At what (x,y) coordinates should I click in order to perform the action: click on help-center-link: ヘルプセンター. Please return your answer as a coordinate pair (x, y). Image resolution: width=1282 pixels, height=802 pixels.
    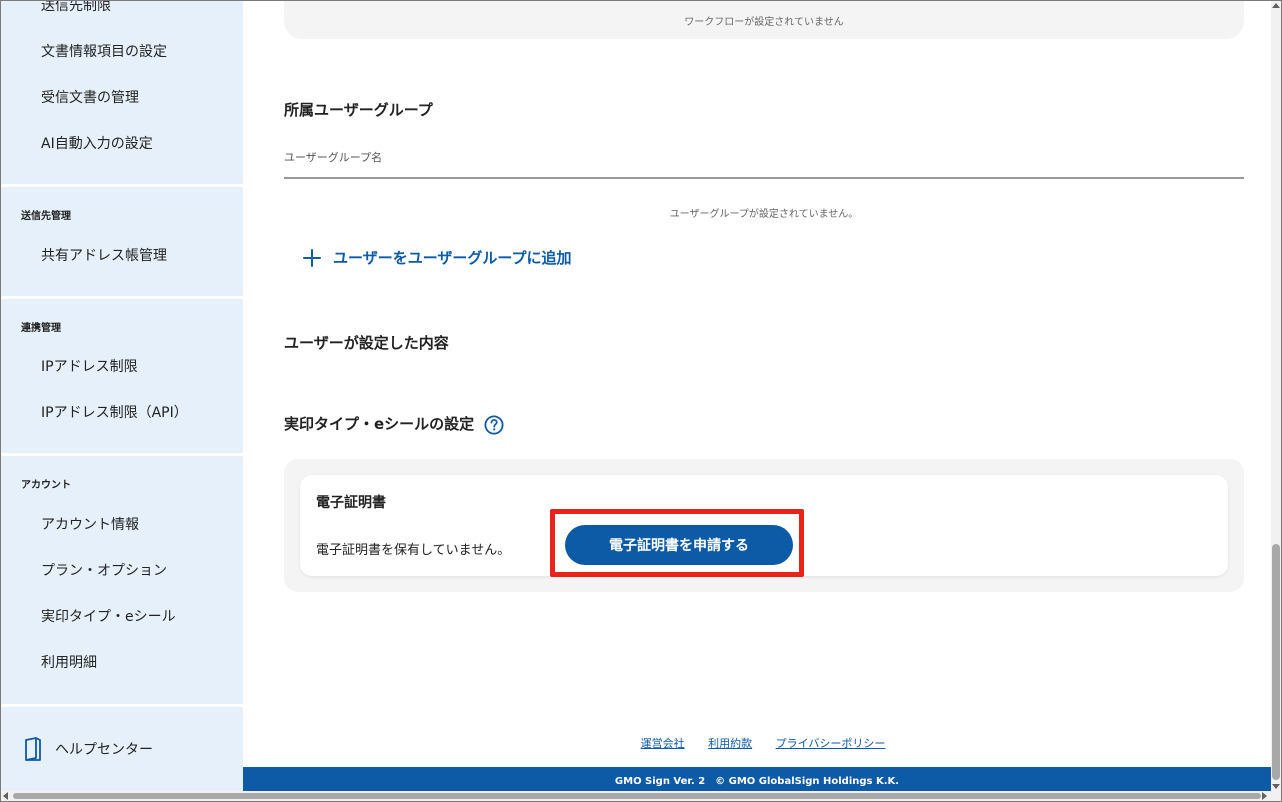
    Looking at the image, I should click on (88, 749).